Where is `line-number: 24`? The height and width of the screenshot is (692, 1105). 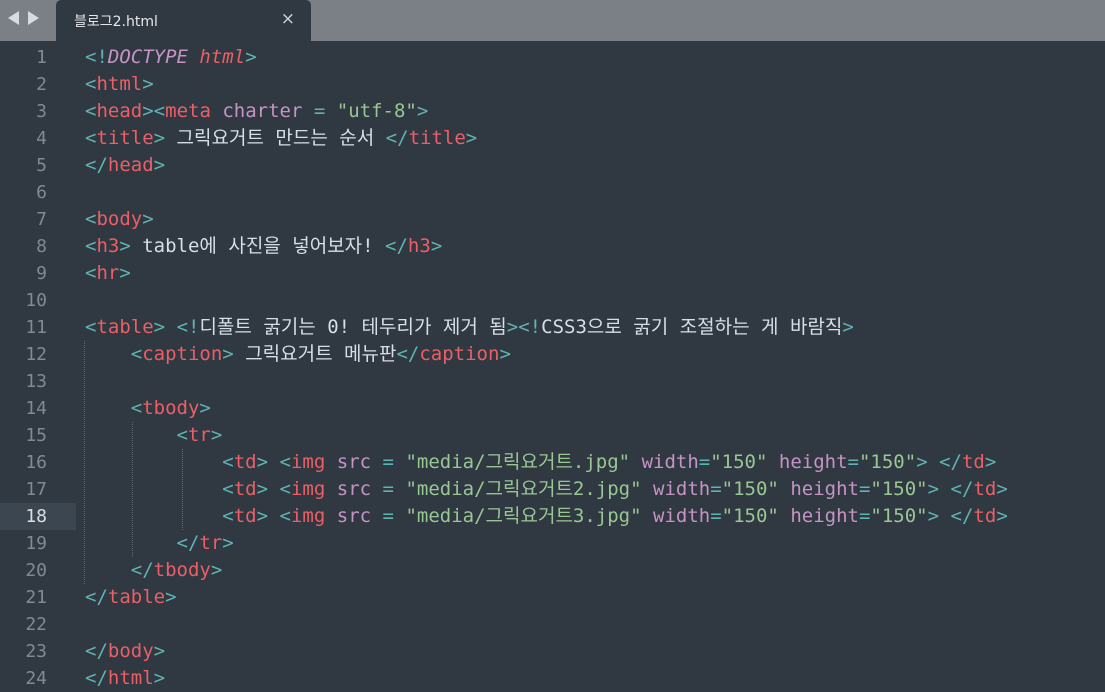
line-number: 24 is located at coordinates (36, 678).